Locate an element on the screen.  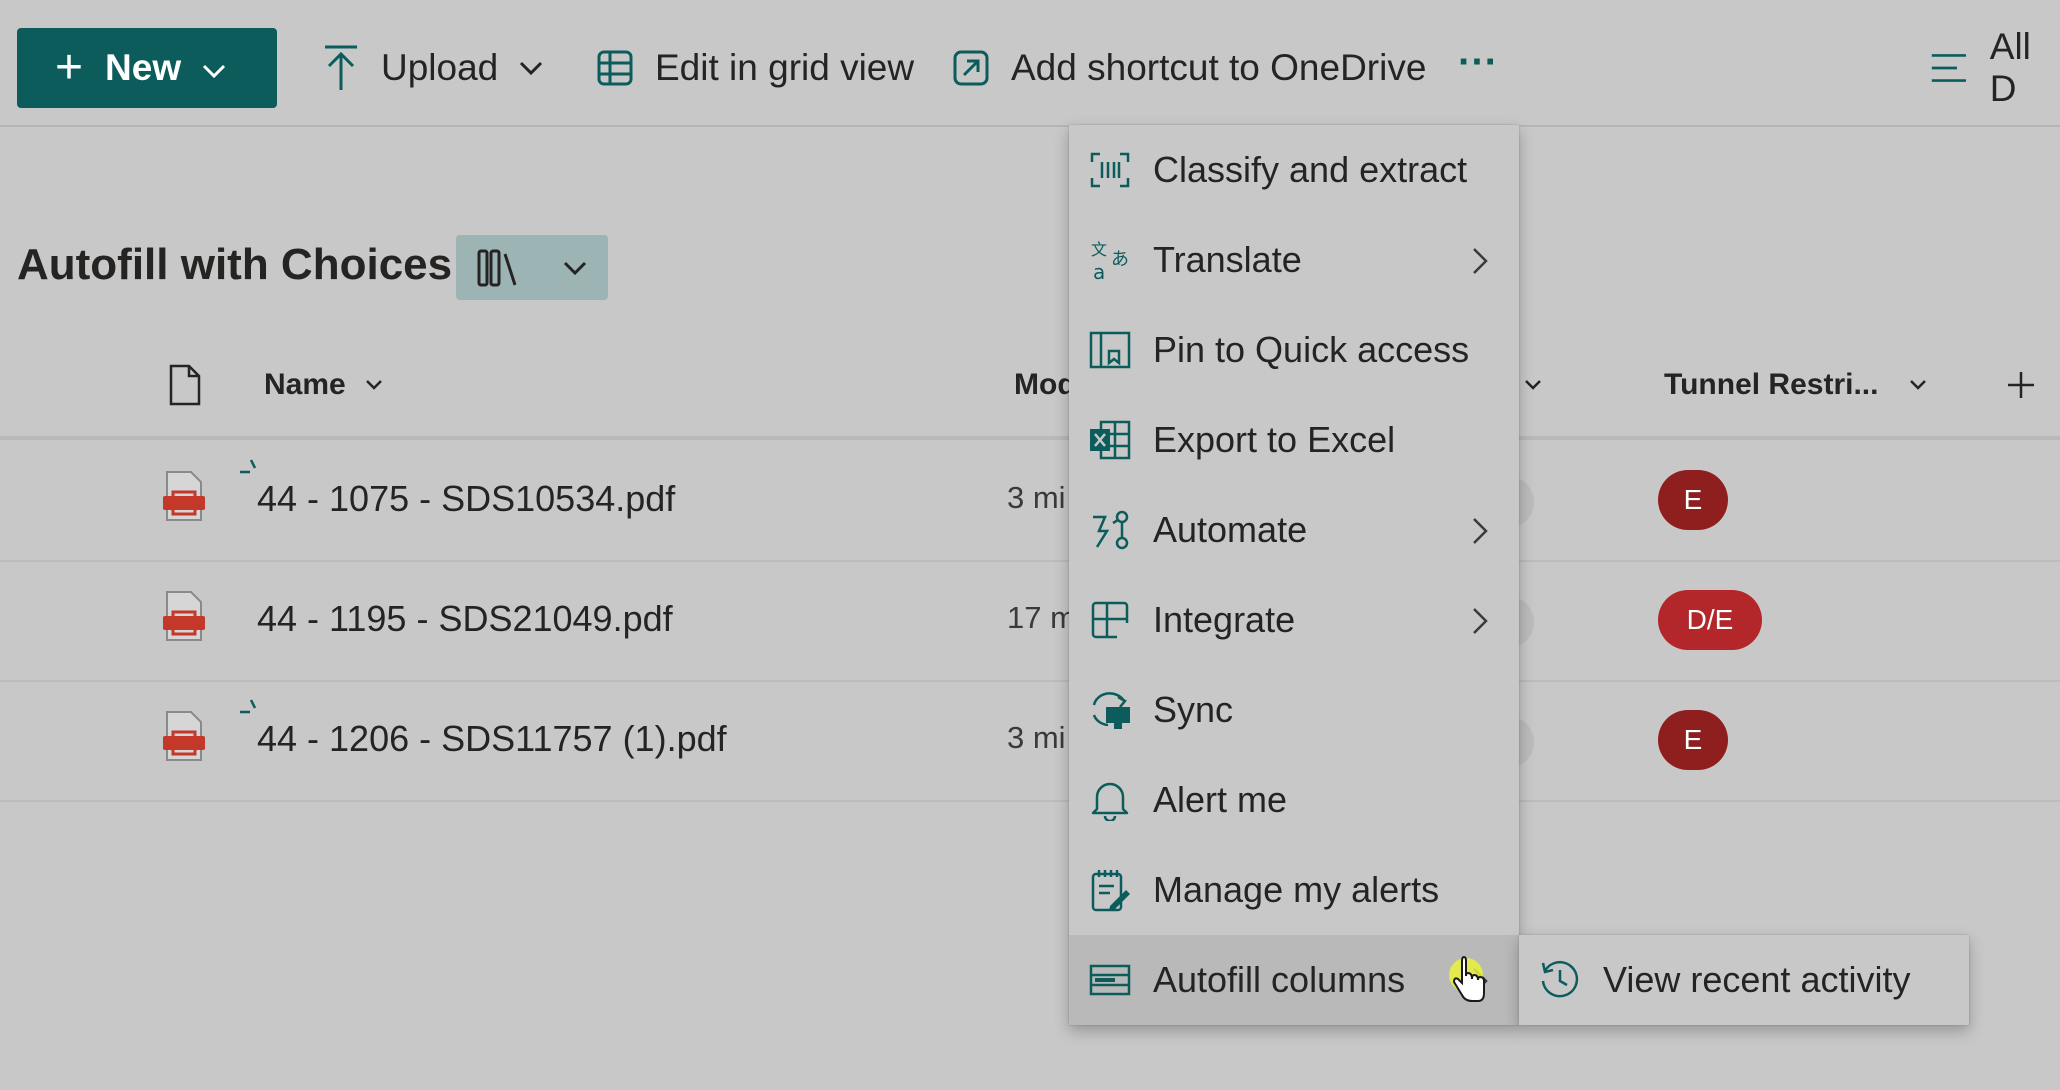
library-icon is located at coordinates (496, 267).